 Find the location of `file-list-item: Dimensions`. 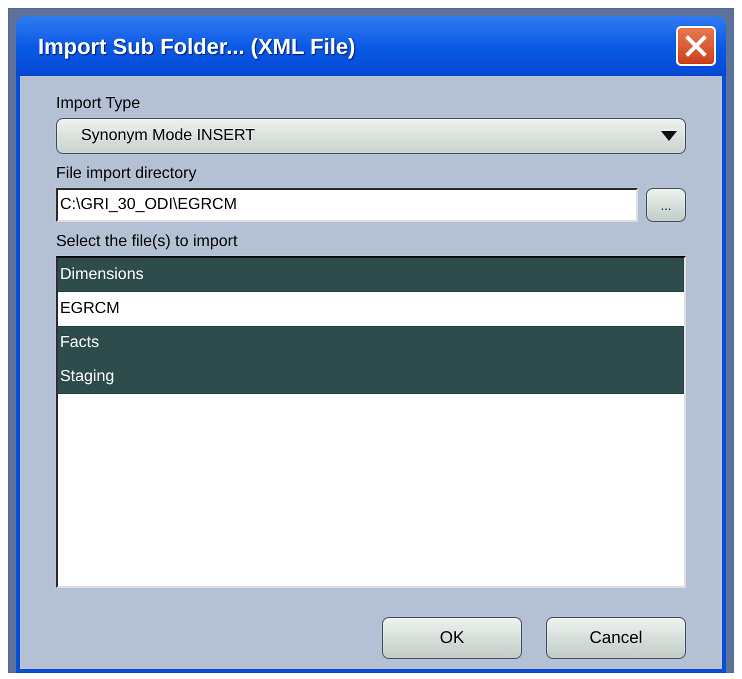

file-list-item: Dimensions is located at coordinates (371, 275).